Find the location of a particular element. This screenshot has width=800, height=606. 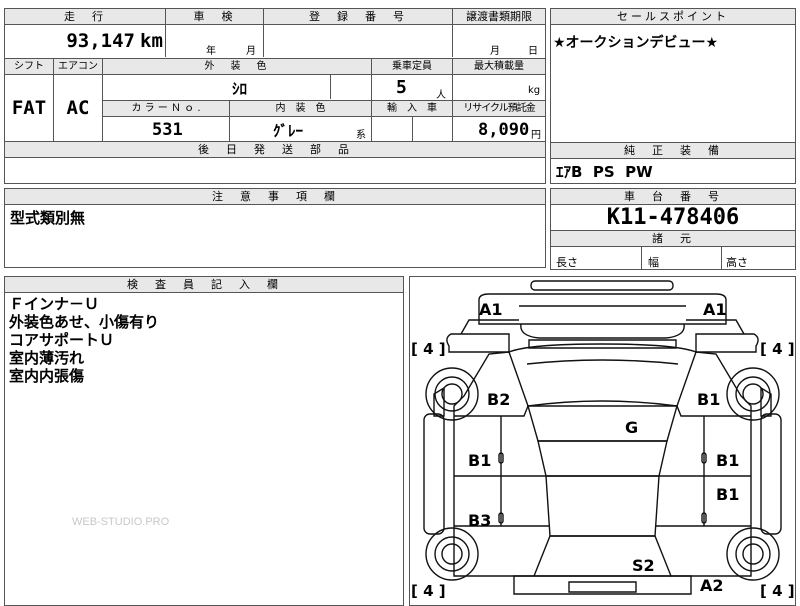

tire-count-front-right: [ 4 ] is located at coordinates (777, 349).